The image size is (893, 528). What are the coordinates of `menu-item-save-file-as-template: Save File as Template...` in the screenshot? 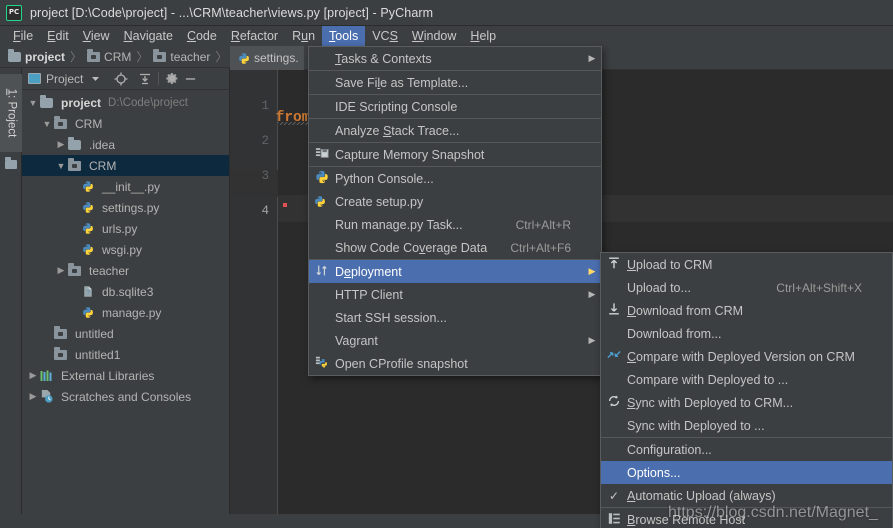 It's located at (455, 82).